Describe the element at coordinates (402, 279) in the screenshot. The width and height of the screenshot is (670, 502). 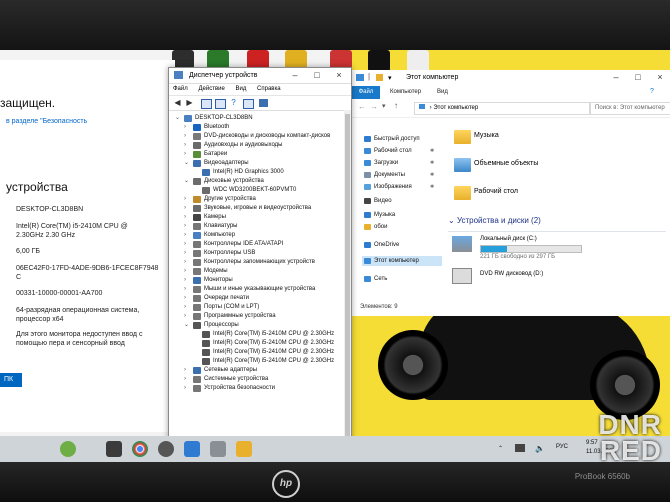
I see `nav-item: Сеть` at that location.